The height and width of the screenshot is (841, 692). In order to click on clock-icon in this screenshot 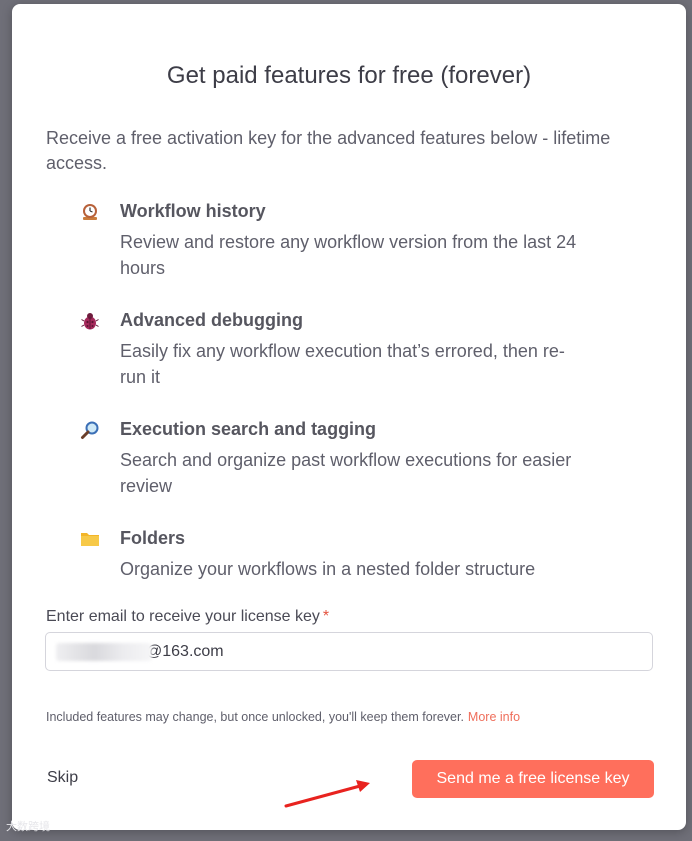, I will do `click(90, 212)`.